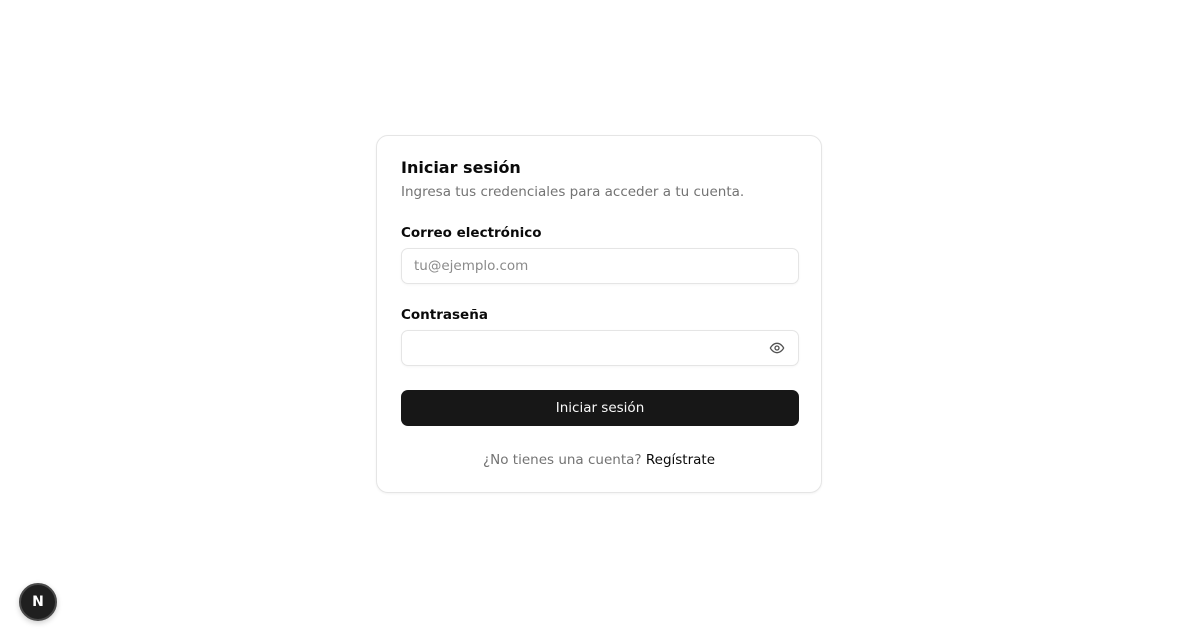  Describe the element at coordinates (680, 460) in the screenshot. I see `signup-link: Regístrate` at that location.